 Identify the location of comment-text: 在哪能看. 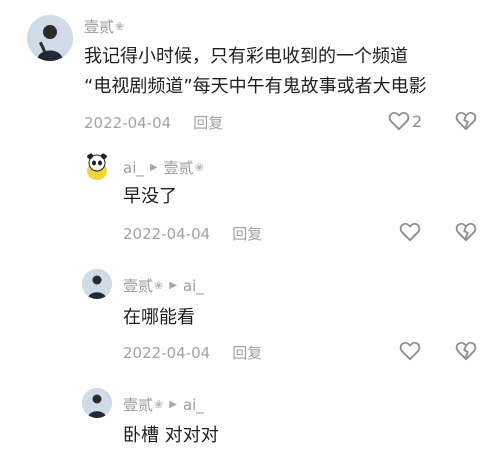
(159, 317).